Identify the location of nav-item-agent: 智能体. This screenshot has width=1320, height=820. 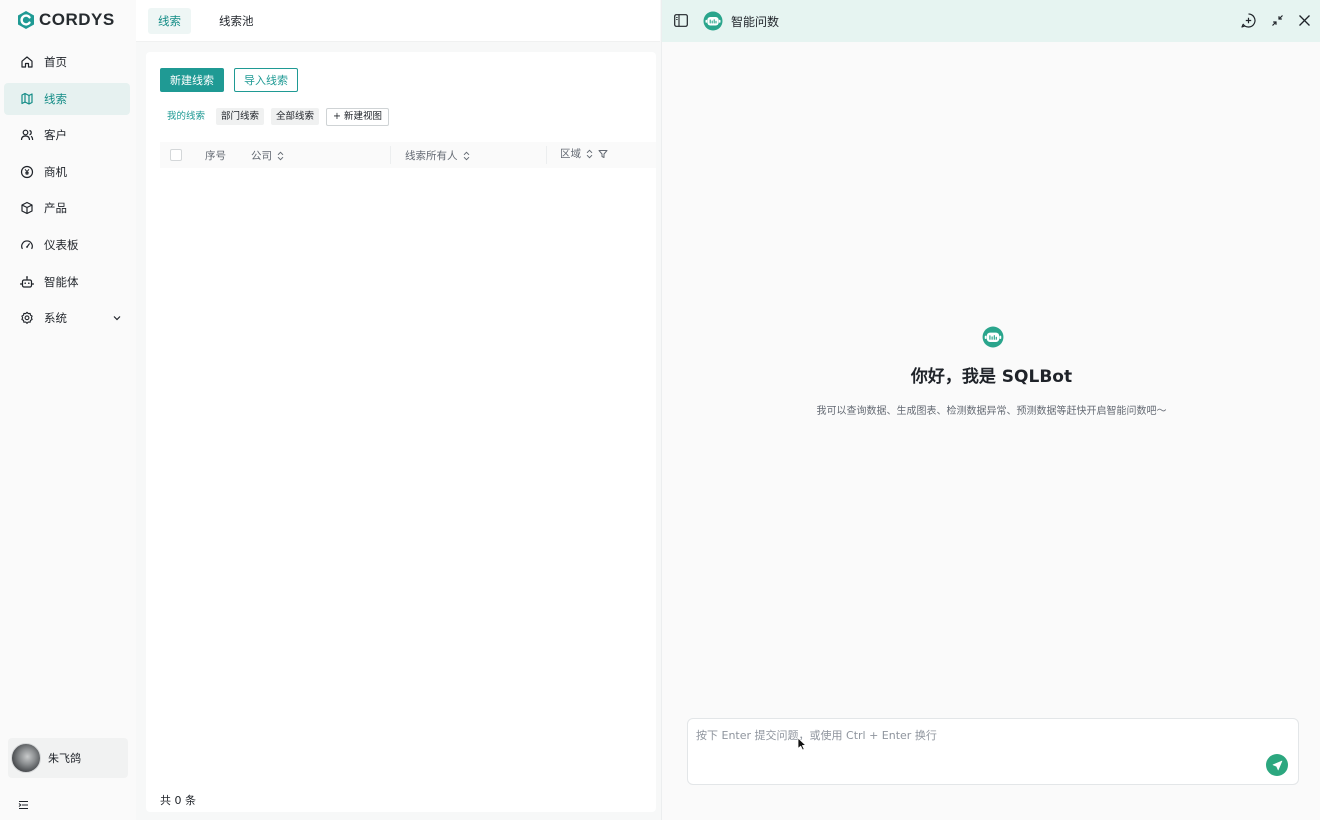
(67, 282).